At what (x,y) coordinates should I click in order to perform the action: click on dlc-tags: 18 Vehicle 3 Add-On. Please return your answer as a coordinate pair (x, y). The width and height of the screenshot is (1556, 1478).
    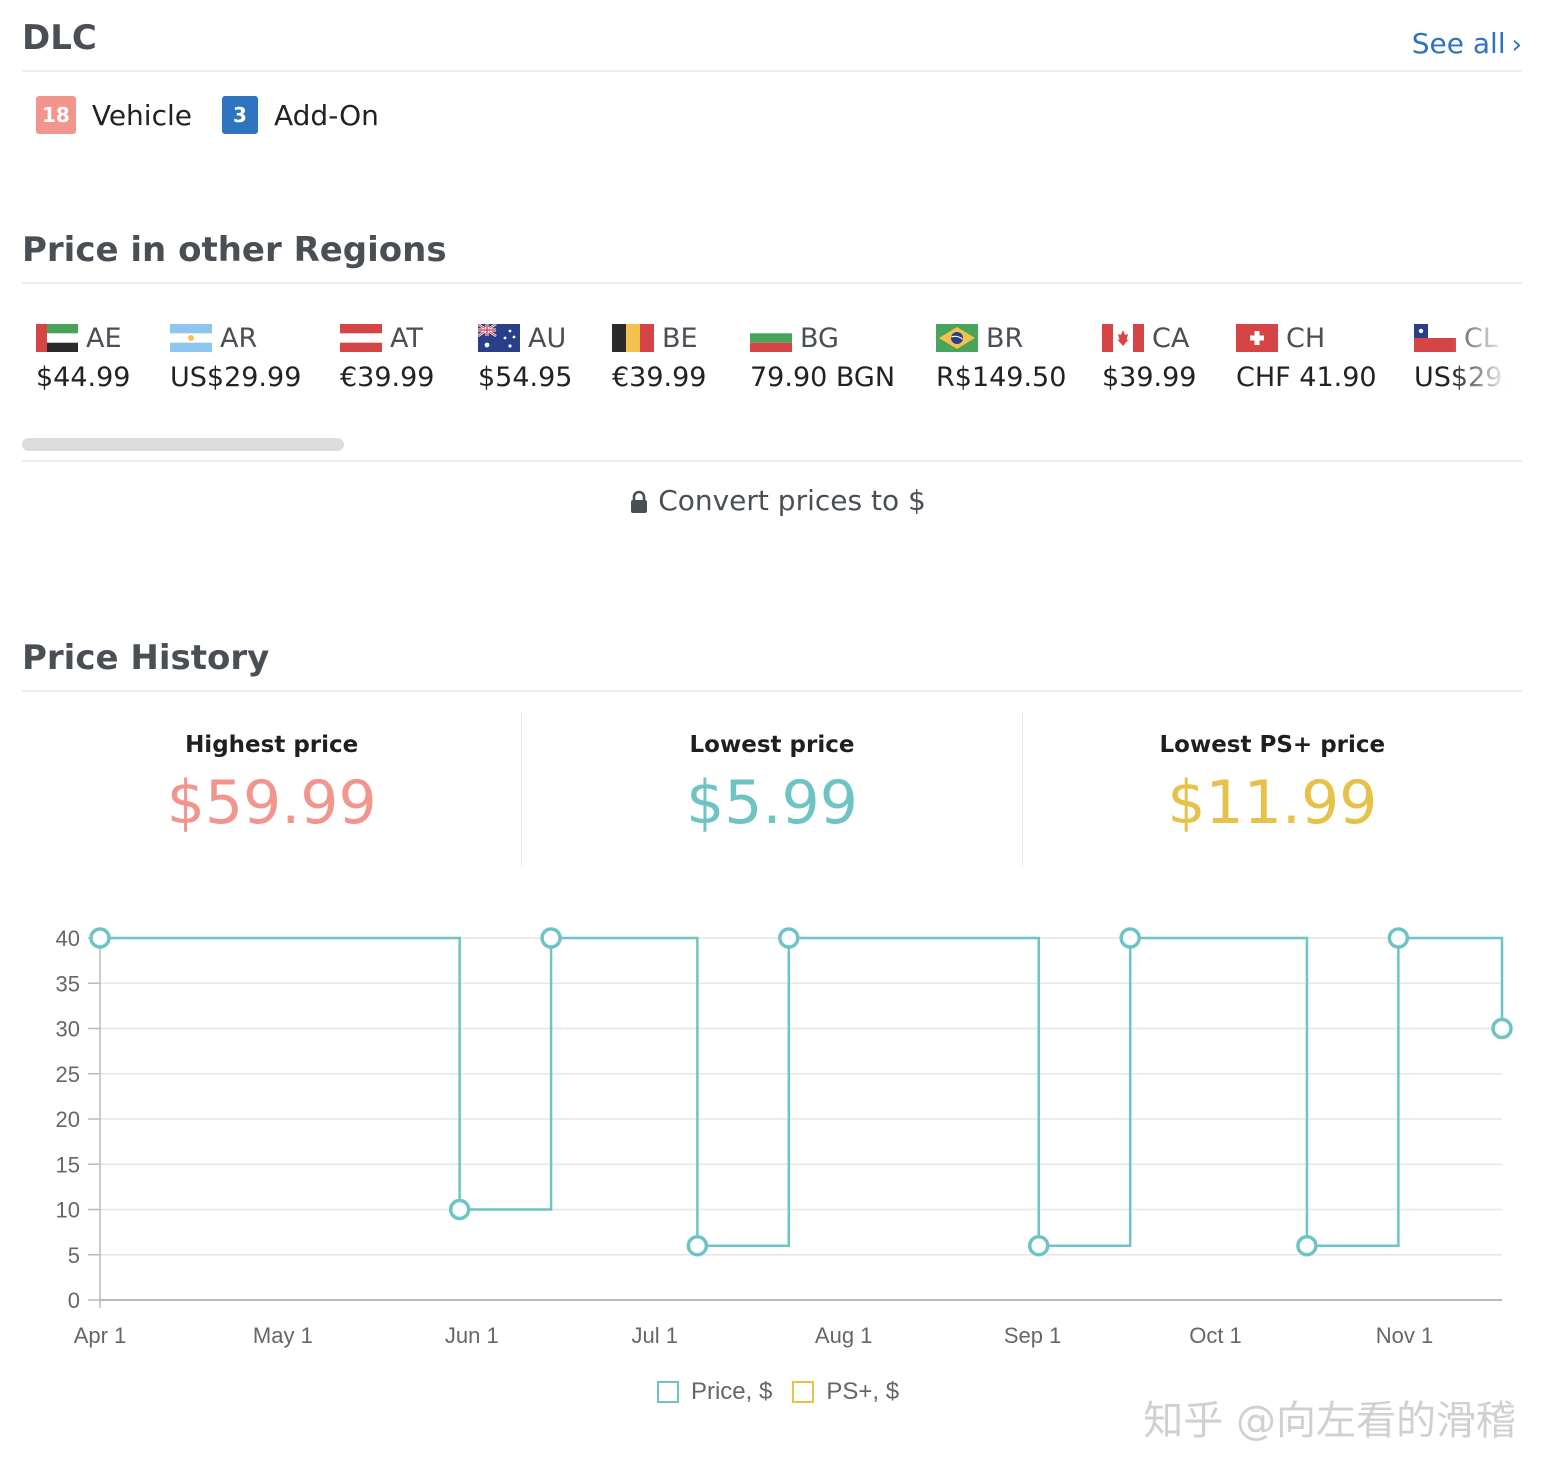
    Looking at the image, I should click on (222, 115).